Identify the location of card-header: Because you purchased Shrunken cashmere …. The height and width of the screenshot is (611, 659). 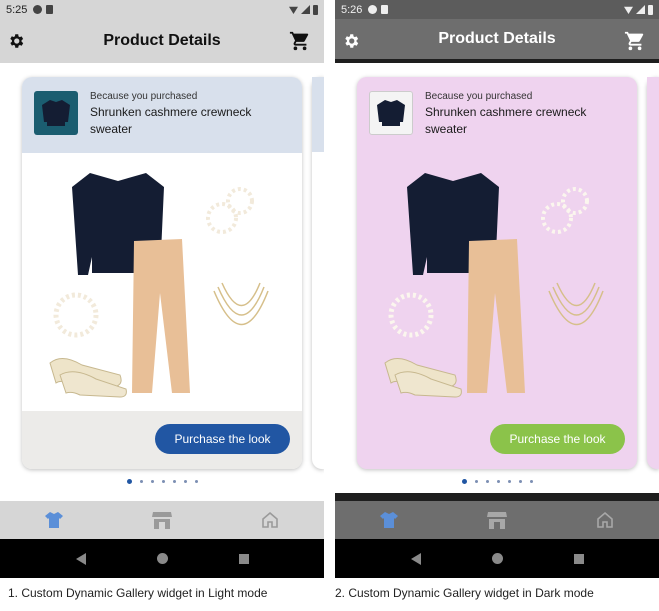
(497, 115).